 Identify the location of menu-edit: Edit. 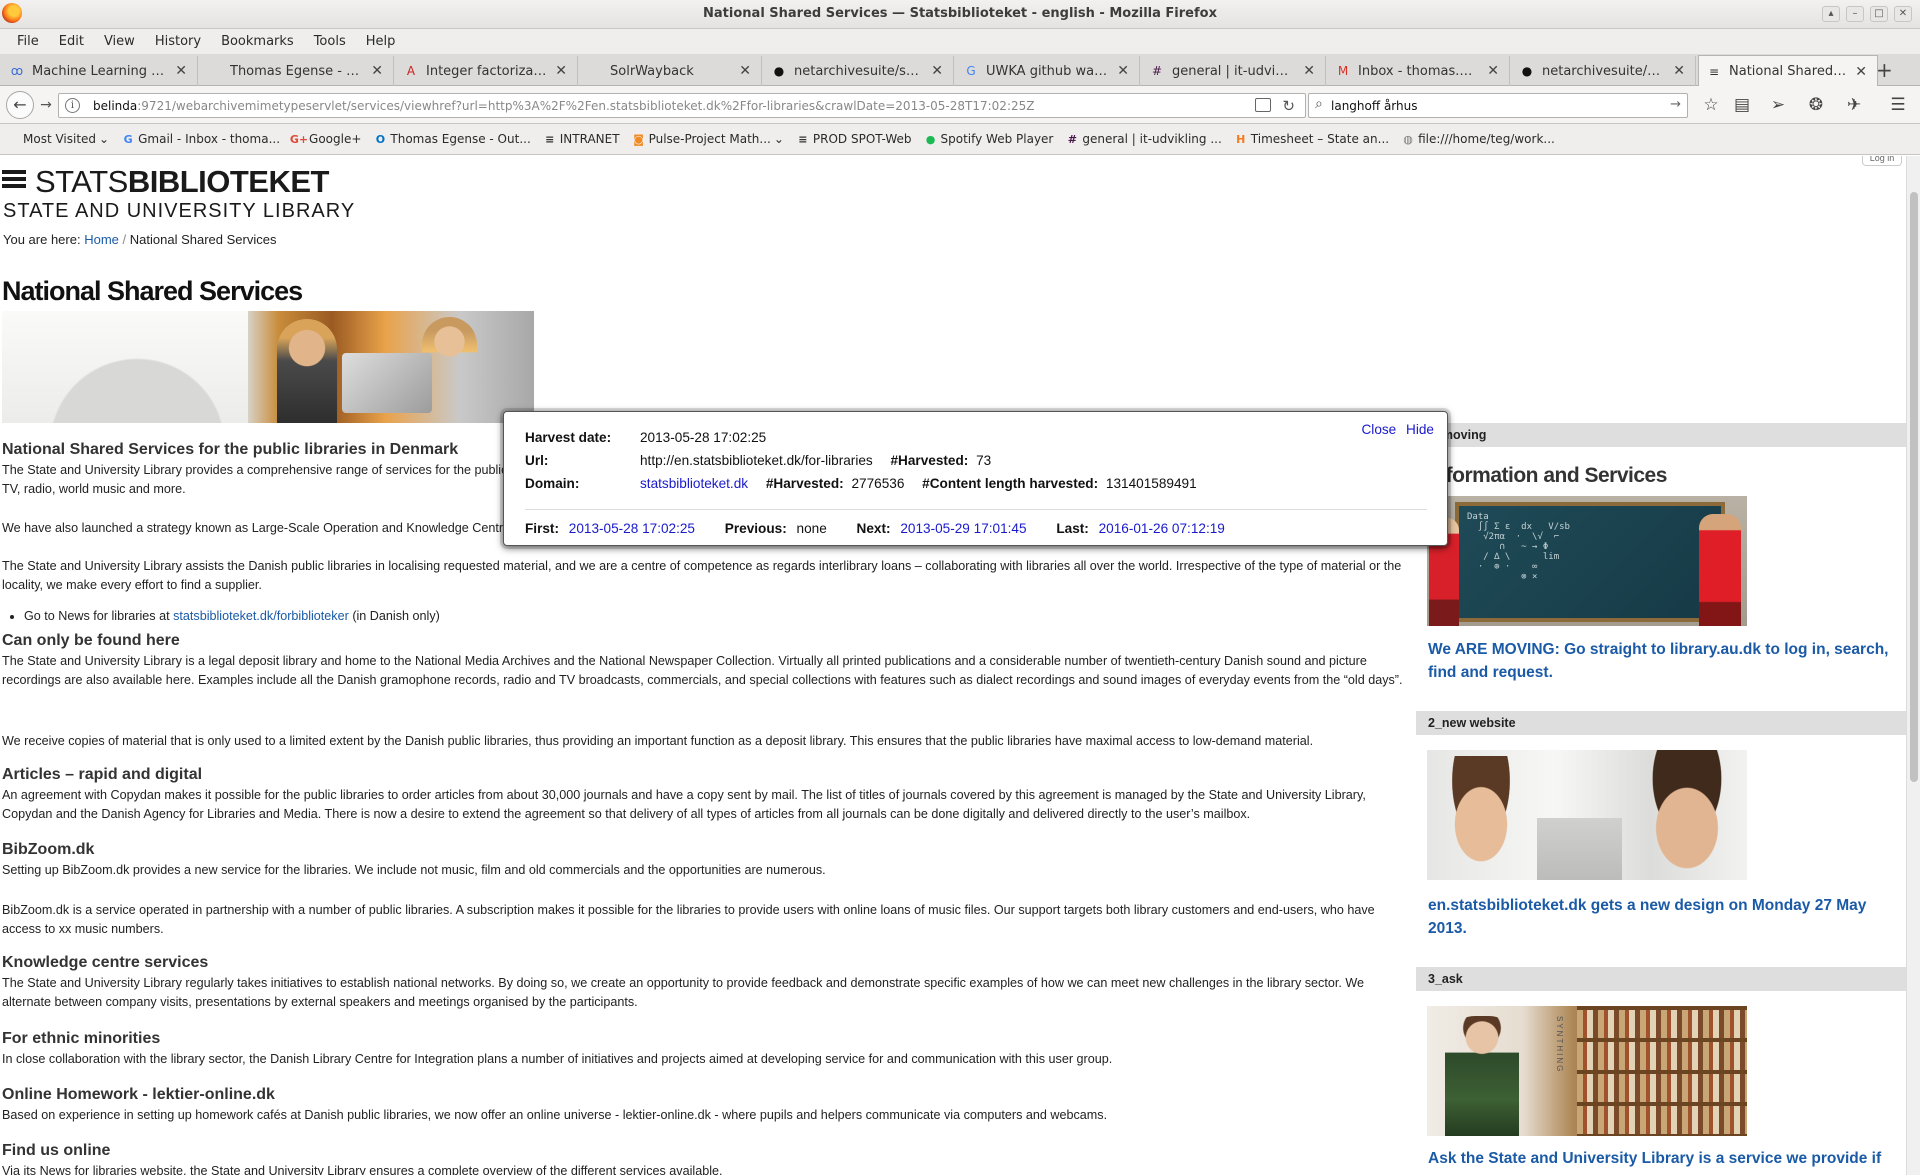
(71, 41).